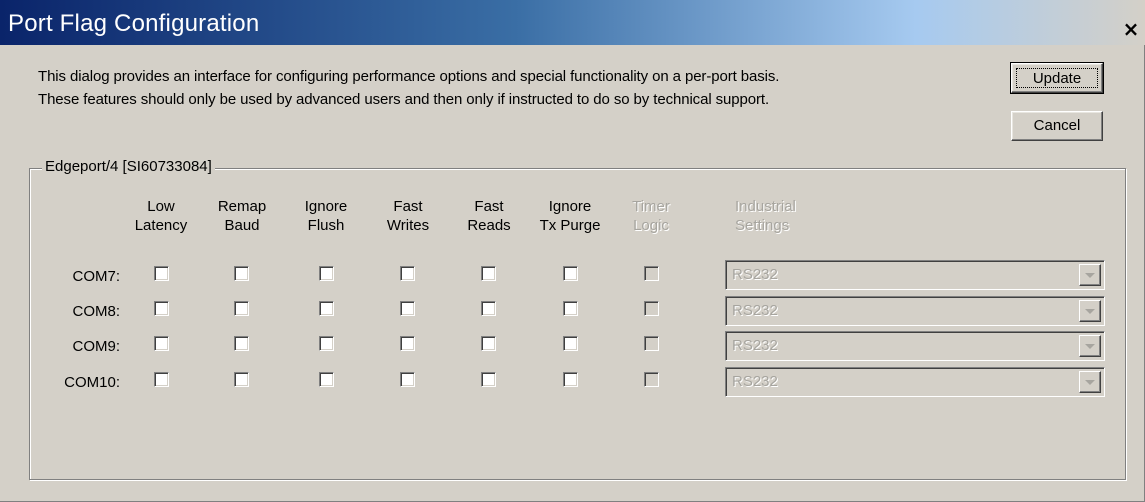 The width and height of the screenshot is (1145, 502). What do you see at coordinates (651, 308) in the screenshot?
I see `checkbox-com8-timer-logic` at bounding box center [651, 308].